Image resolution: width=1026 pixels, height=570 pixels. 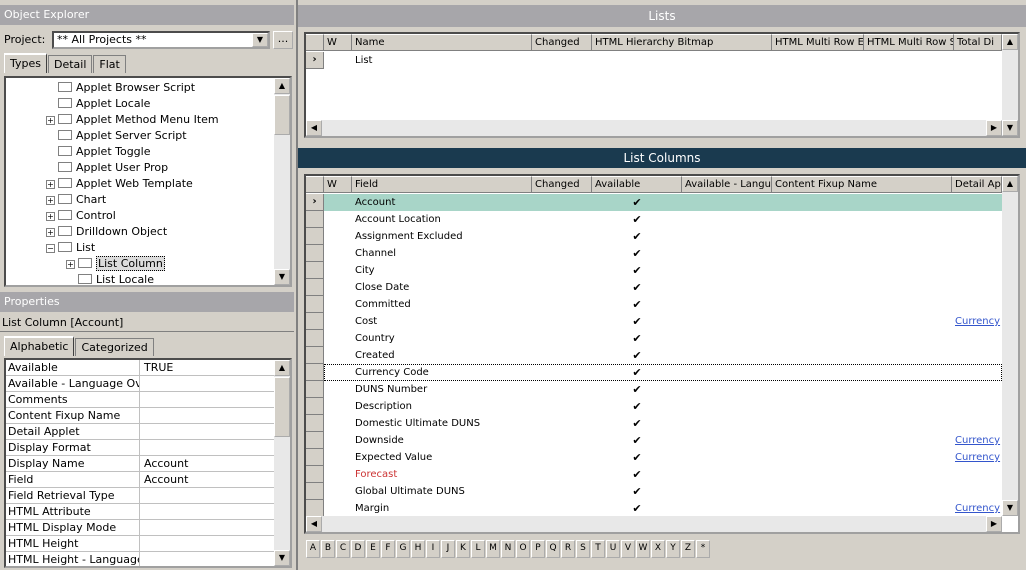 I want to click on column-header: HTML Hierarchy Bitmap, so click(x=682, y=42).